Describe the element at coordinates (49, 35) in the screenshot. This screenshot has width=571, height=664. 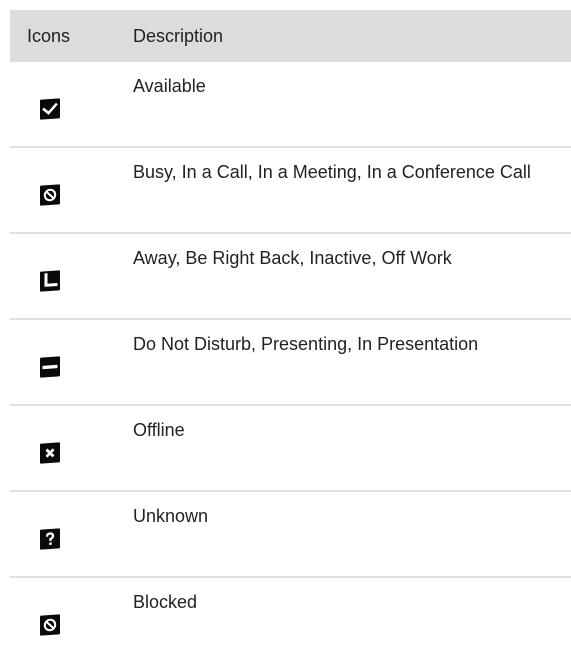
I see `icons-column-header: Icons` at that location.